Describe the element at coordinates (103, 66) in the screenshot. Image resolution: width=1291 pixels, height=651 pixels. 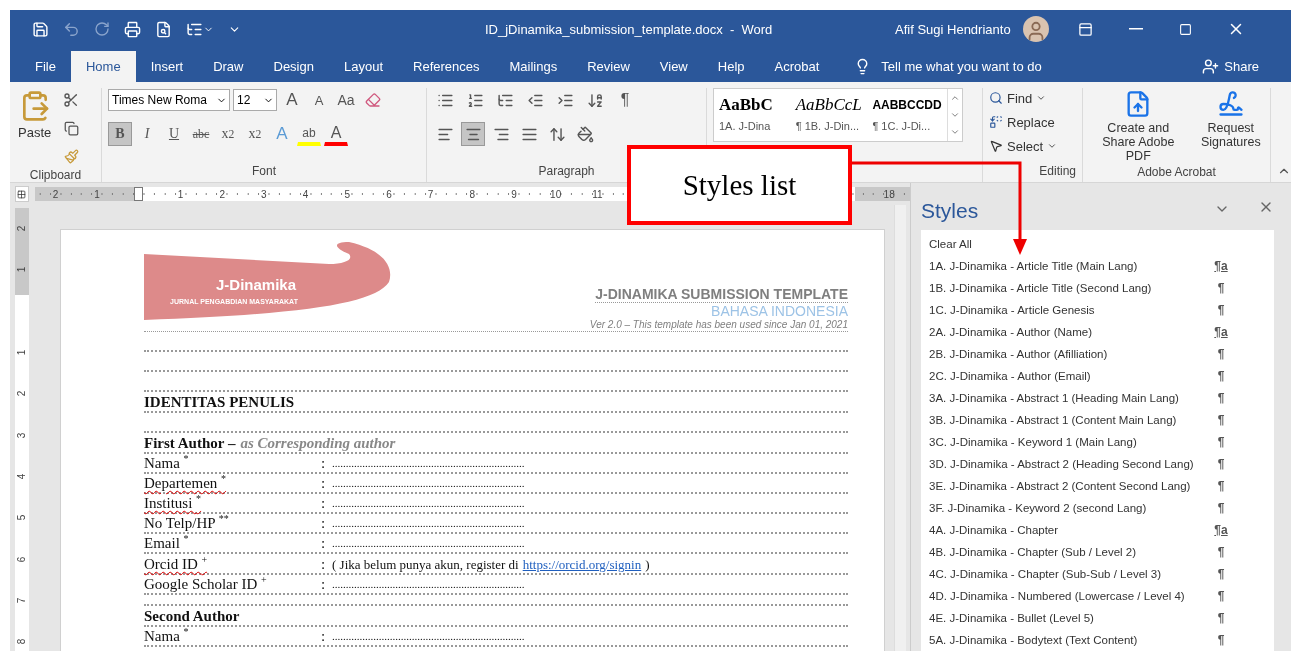
I see `ribbon-tab: Home` at that location.